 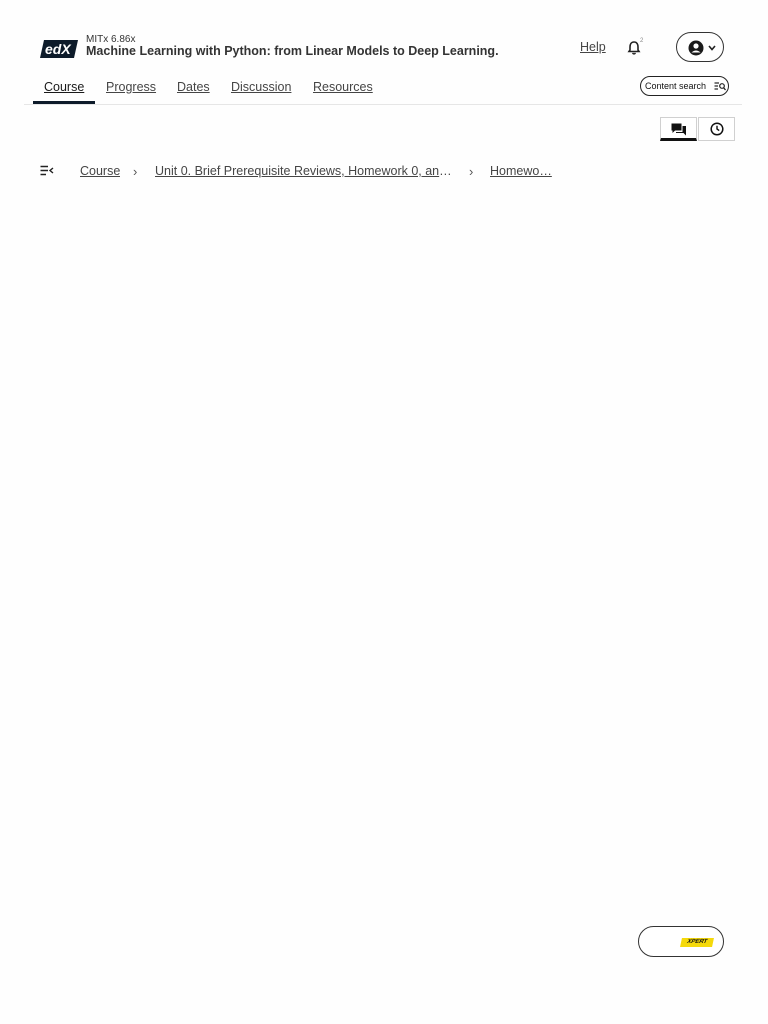 I want to click on tab-discussion: Discussion, so click(x=261, y=87).